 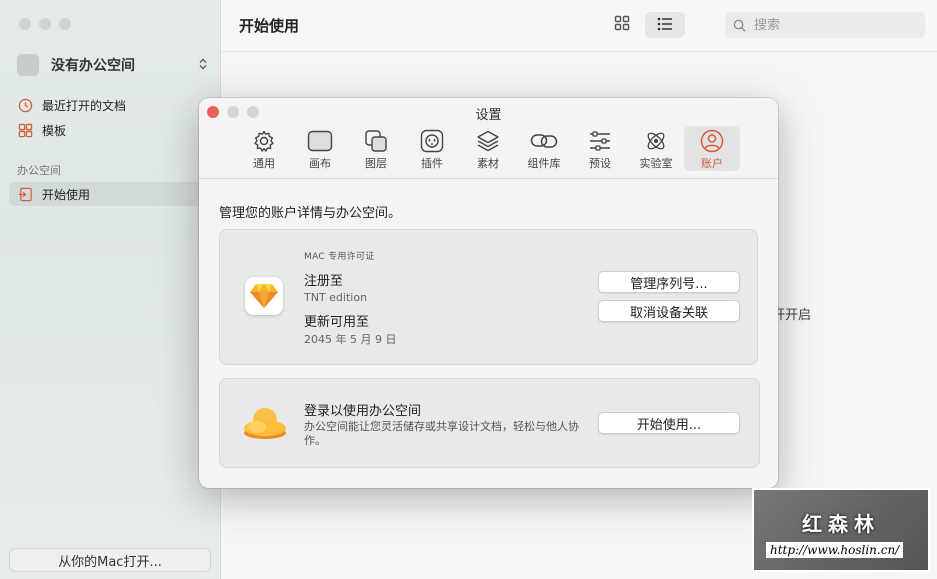 I want to click on sidebar-item-get-started: 开始使用, so click(x=109, y=194).